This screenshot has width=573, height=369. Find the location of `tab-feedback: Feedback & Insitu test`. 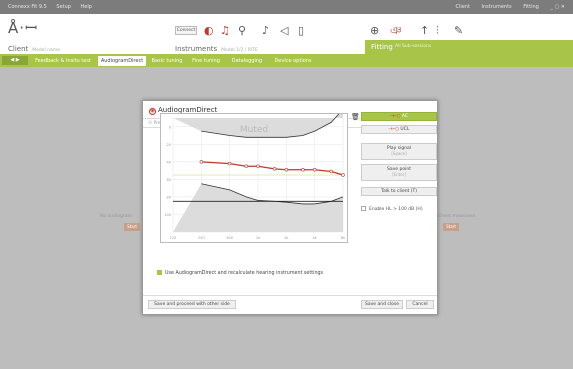

tab-feedback: Feedback & Insitu test is located at coordinates (63, 61).